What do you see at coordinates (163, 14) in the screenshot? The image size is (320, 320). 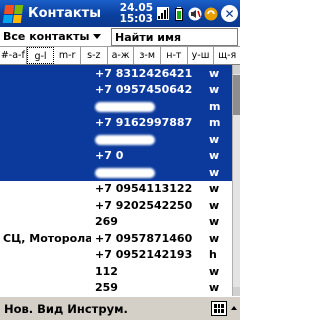 I see `signal-icon` at bounding box center [163, 14].